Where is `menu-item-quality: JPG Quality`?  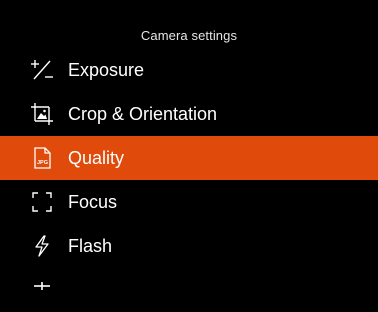 menu-item-quality: JPG Quality is located at coordinates (189, 158).